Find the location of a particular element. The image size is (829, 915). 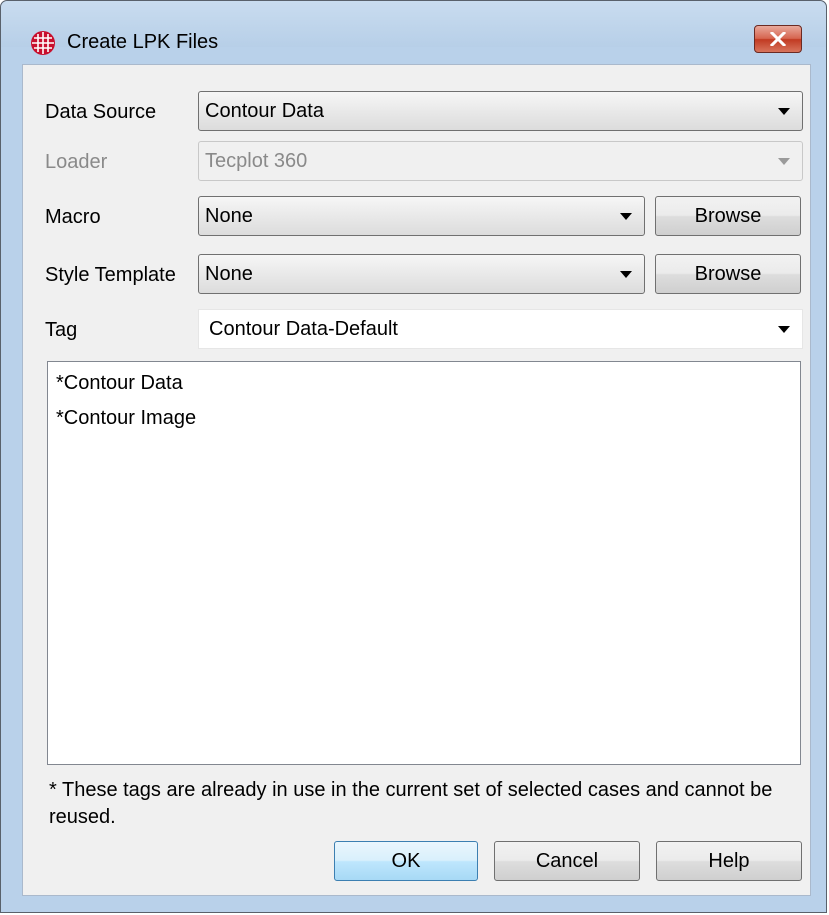

grid-globe-icon is located at coordinates (43, 43).